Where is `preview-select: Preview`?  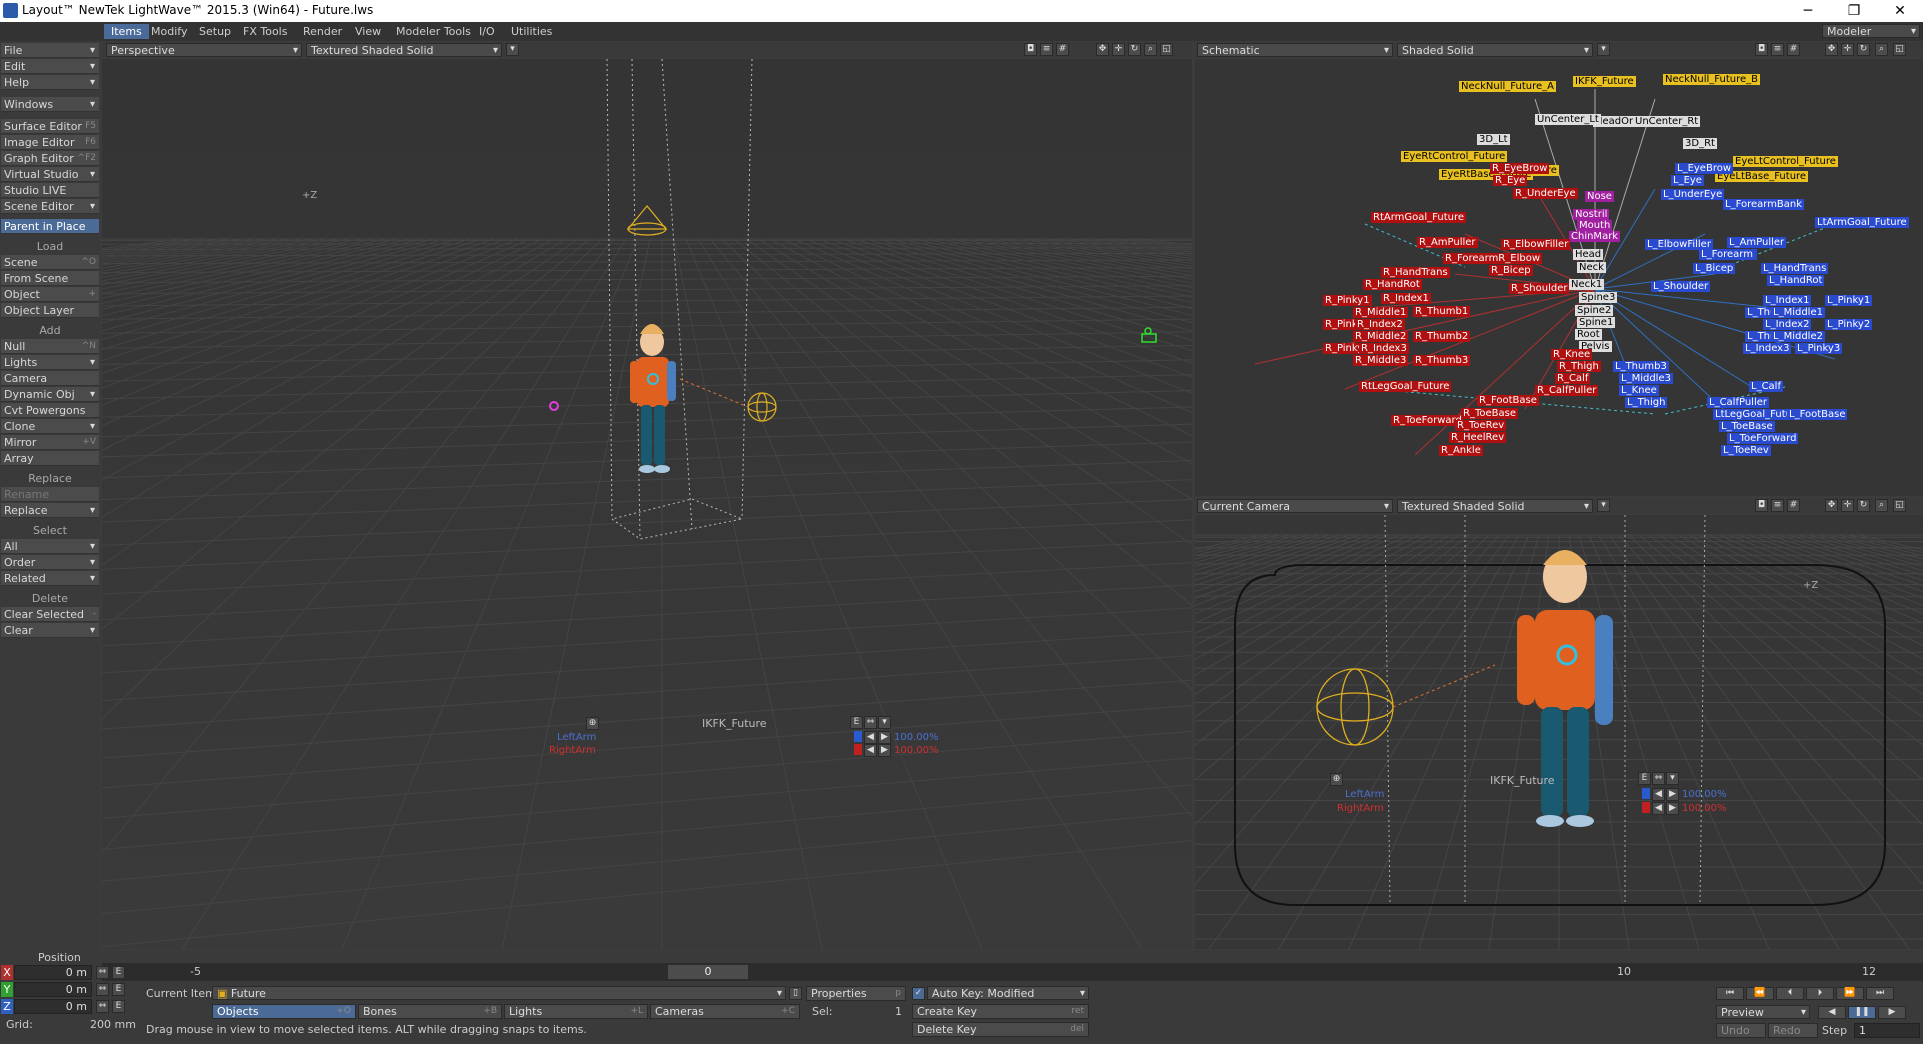
preview-select: Preview is located at coordinates (1763, 1012).